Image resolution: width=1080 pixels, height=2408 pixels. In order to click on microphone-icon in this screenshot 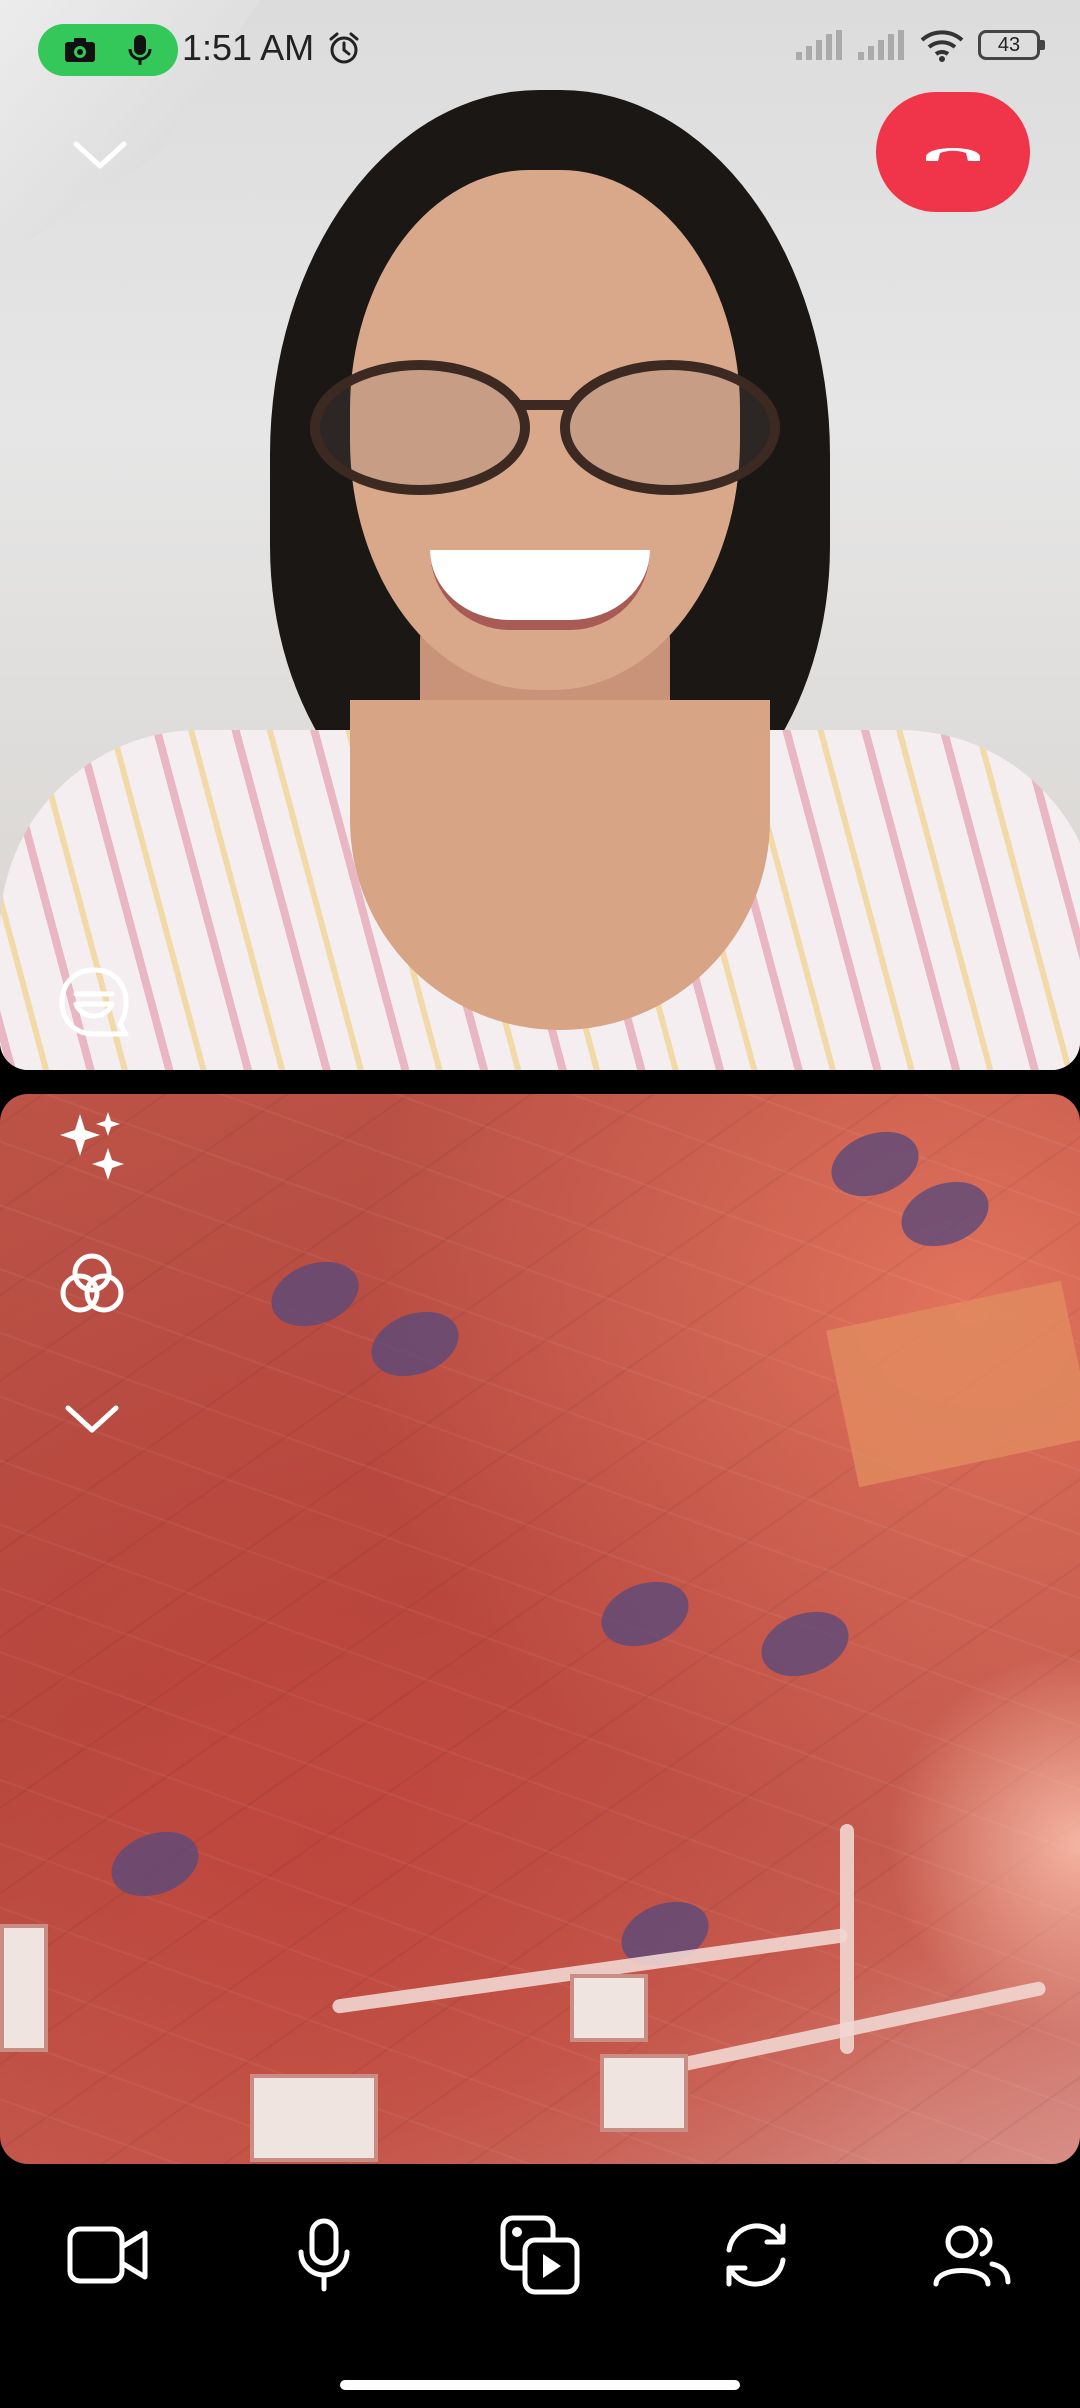, I will do `click(324, 2255)`.